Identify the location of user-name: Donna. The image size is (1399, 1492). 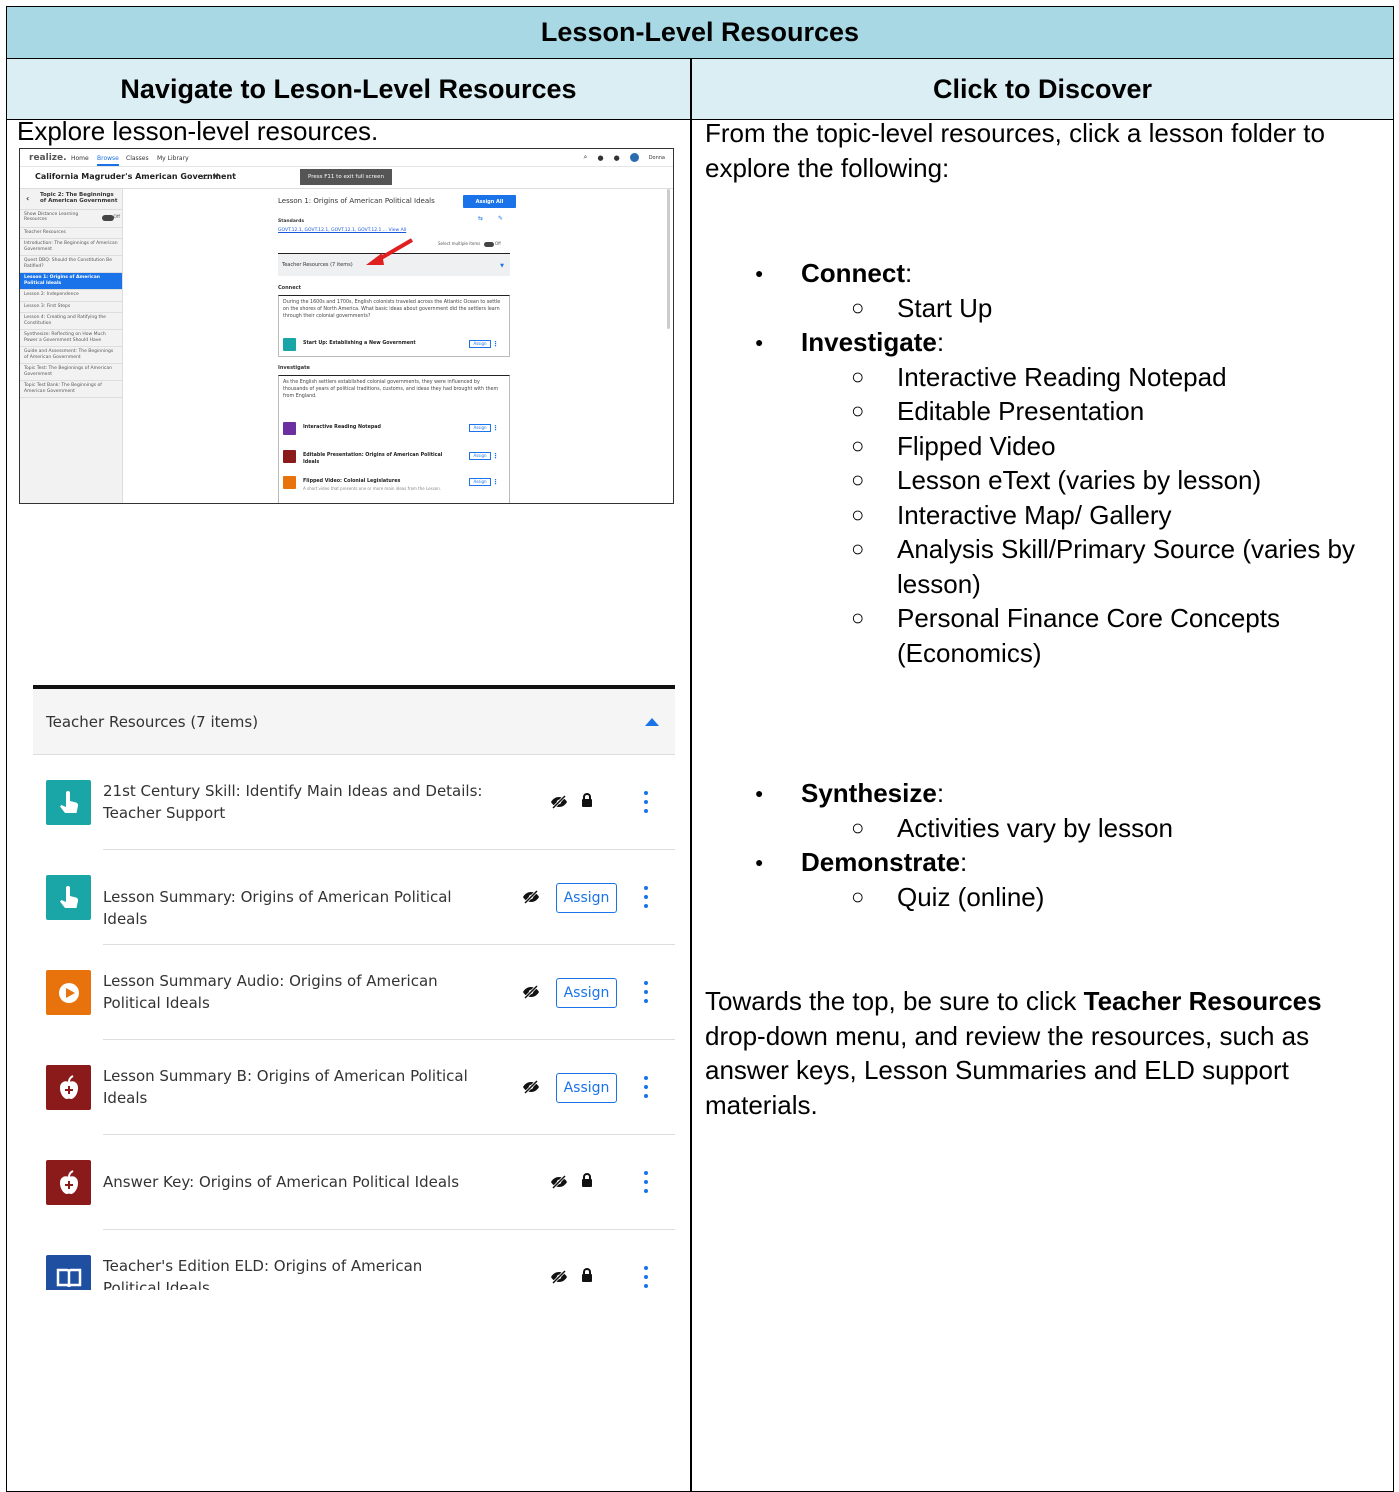
(657, 158).